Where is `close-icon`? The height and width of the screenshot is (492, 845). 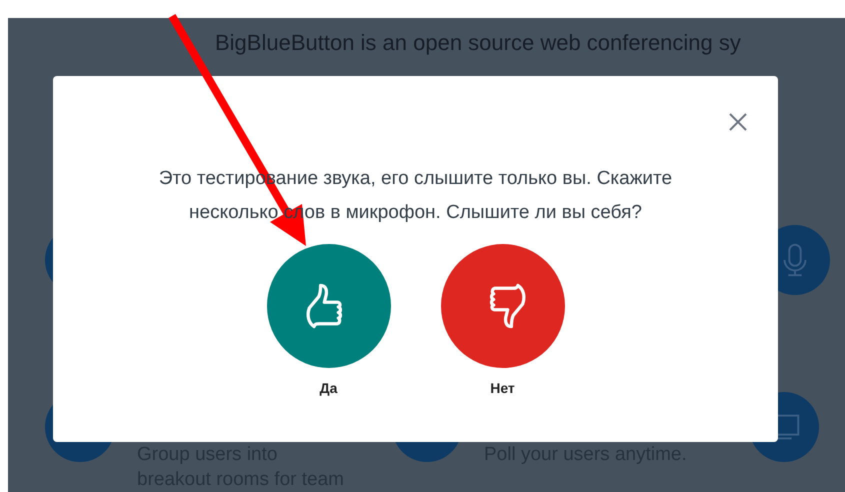
close-icon is located at coordinates (738, 122).